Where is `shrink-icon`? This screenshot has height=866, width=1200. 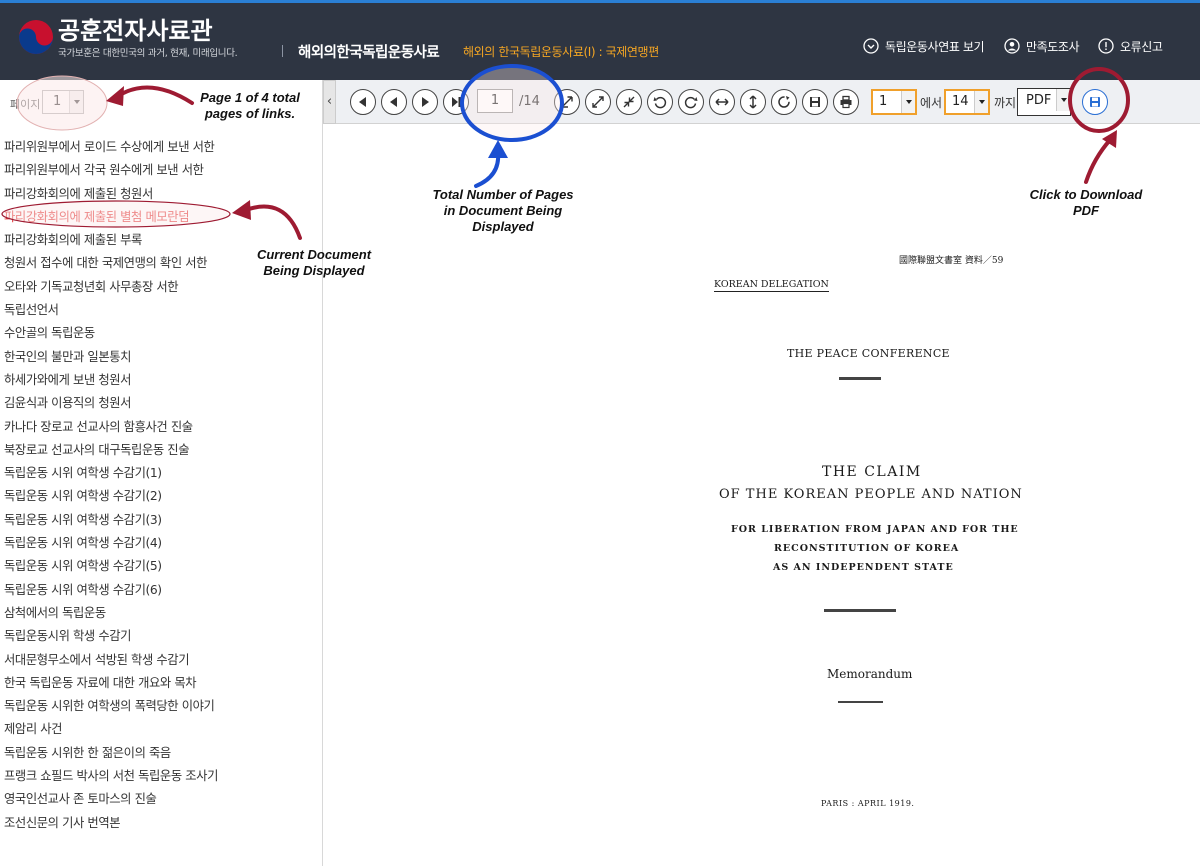 shrink-icon is located at coordinates (629, 102).